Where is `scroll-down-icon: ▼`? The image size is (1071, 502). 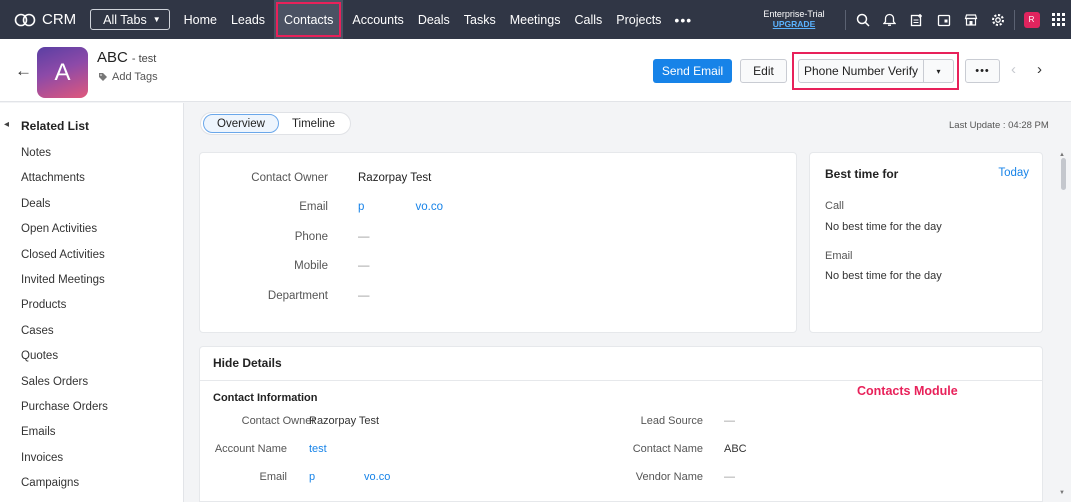
scroll-down-icon: ▼ is located at coordinates (1062, 493).